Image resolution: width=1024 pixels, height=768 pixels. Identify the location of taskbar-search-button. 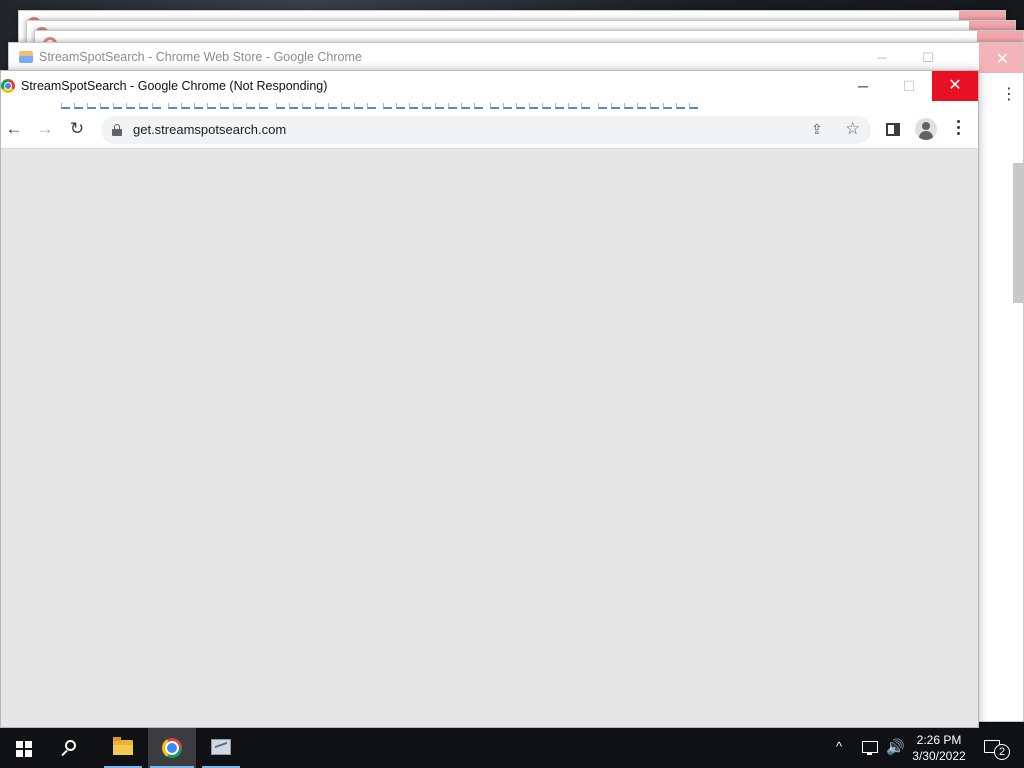
(72, 748).